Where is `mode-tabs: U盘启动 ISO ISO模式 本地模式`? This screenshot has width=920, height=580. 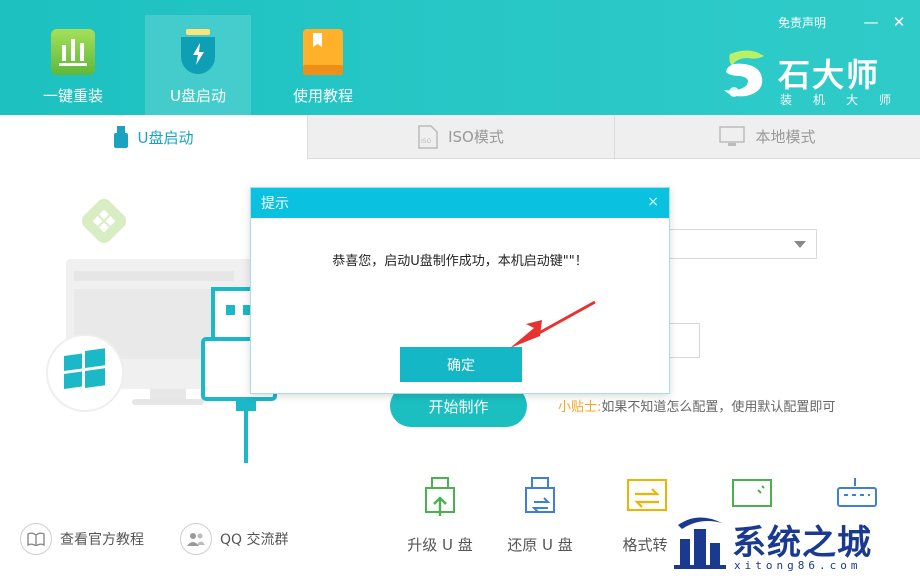
mode-tabs: U盘启动 ISO ISO模式 本地模式 is located at coordinates (460, 137).